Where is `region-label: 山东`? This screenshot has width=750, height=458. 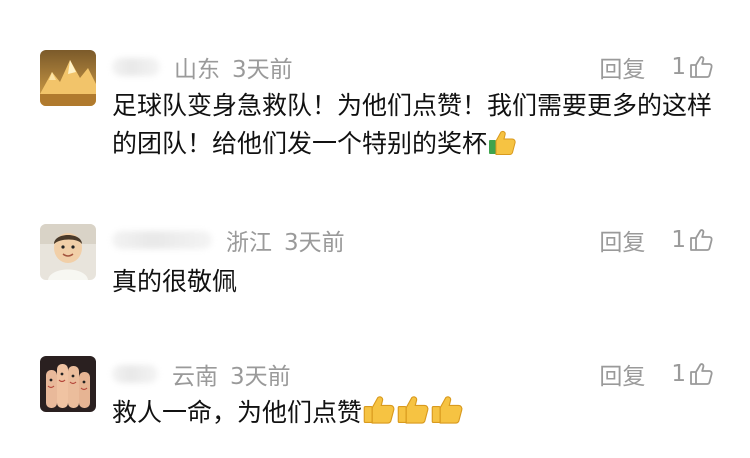
region-label: 山东 is located at coordinates (197, 70).